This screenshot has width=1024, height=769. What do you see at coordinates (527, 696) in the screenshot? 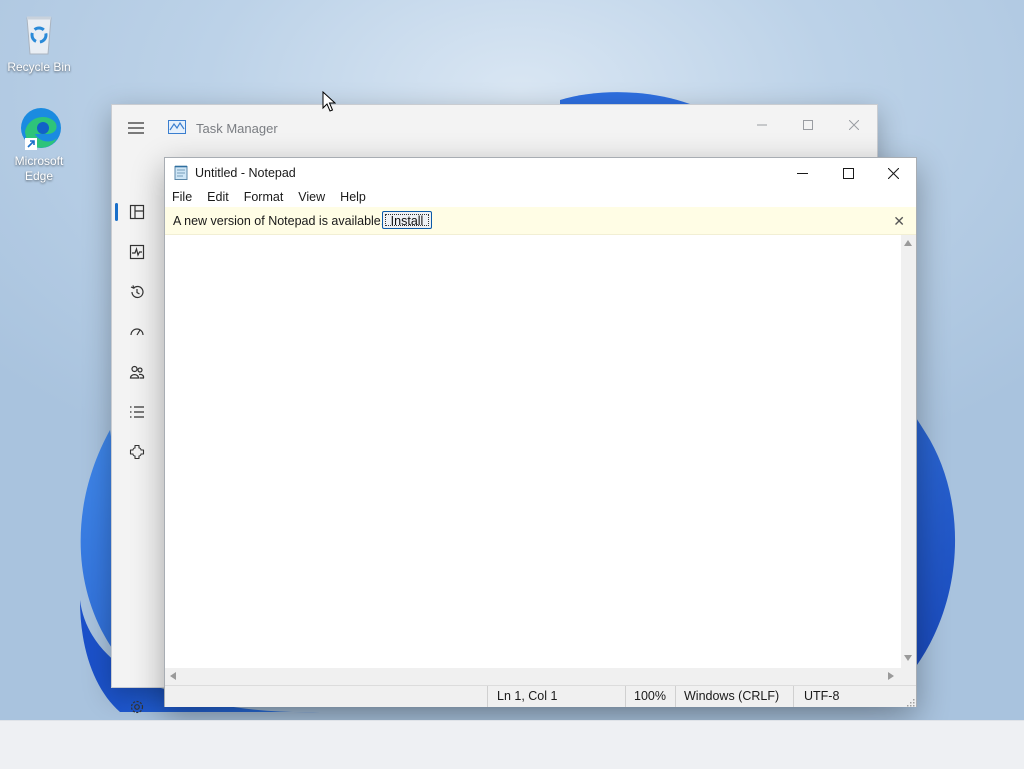
I see `status-position: Ln 1, Col 1` at bounding box center [527, 696].